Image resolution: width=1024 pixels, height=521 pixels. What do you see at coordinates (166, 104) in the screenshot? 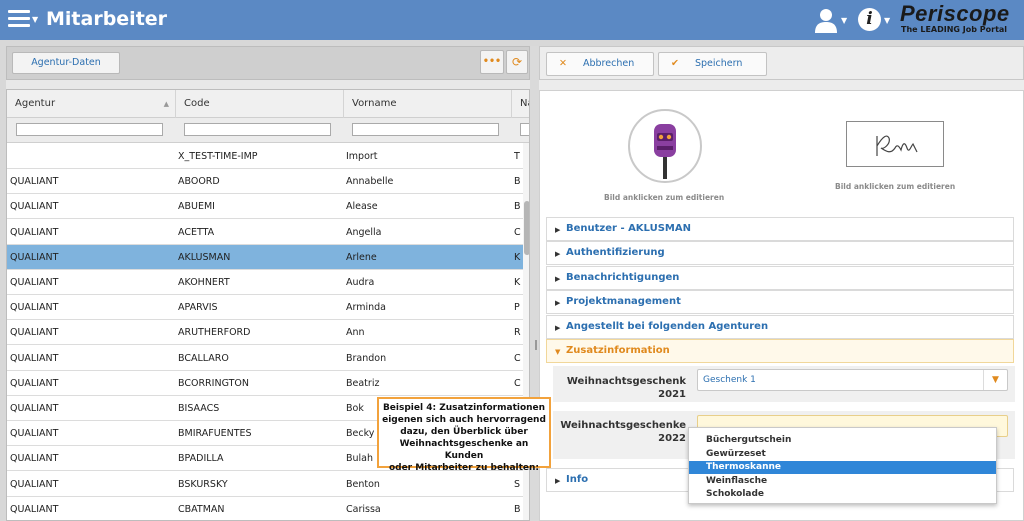
I see `sort-icon: ▲` at bounding box center [166, 104].